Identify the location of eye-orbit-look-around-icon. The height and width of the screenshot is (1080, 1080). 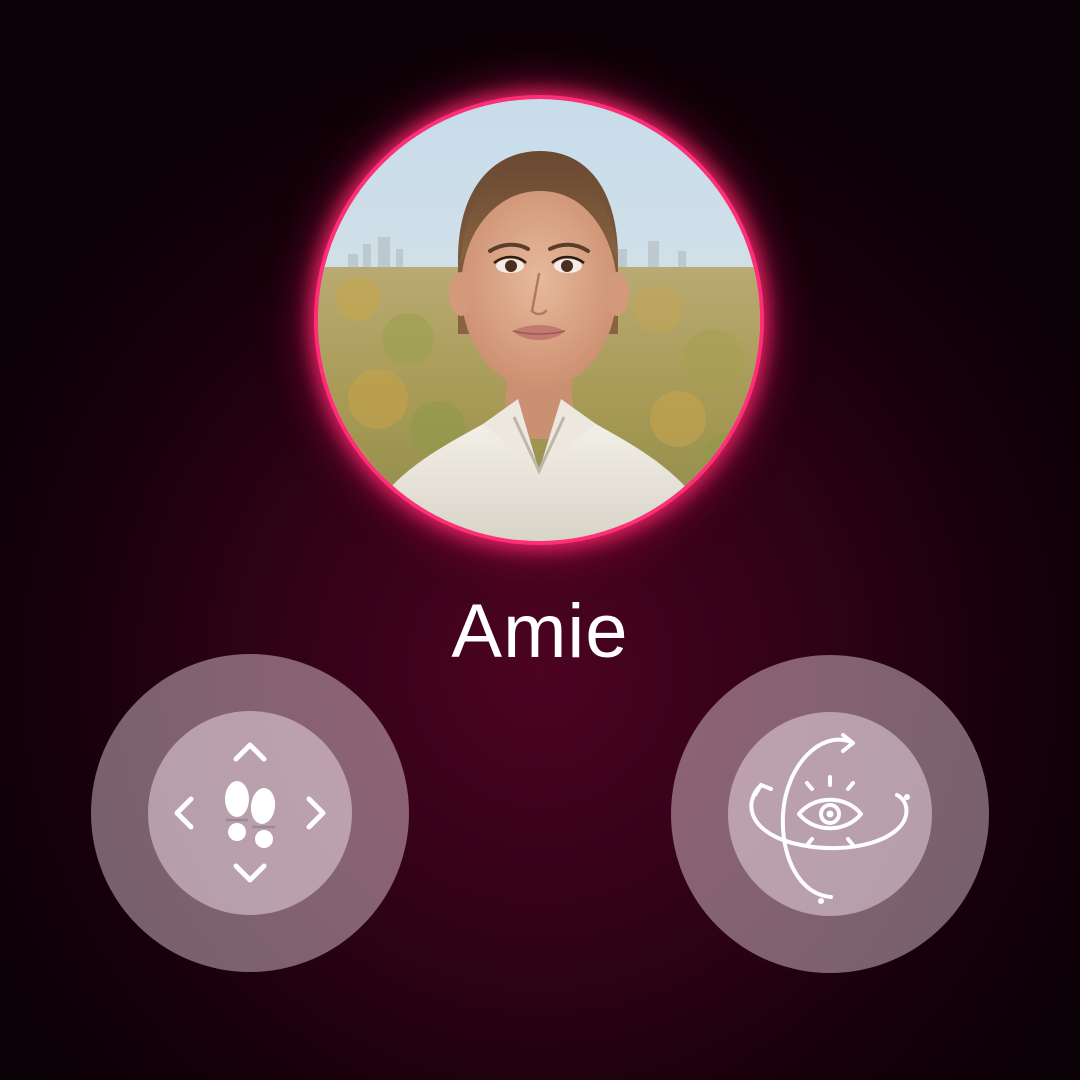
(829, 818).